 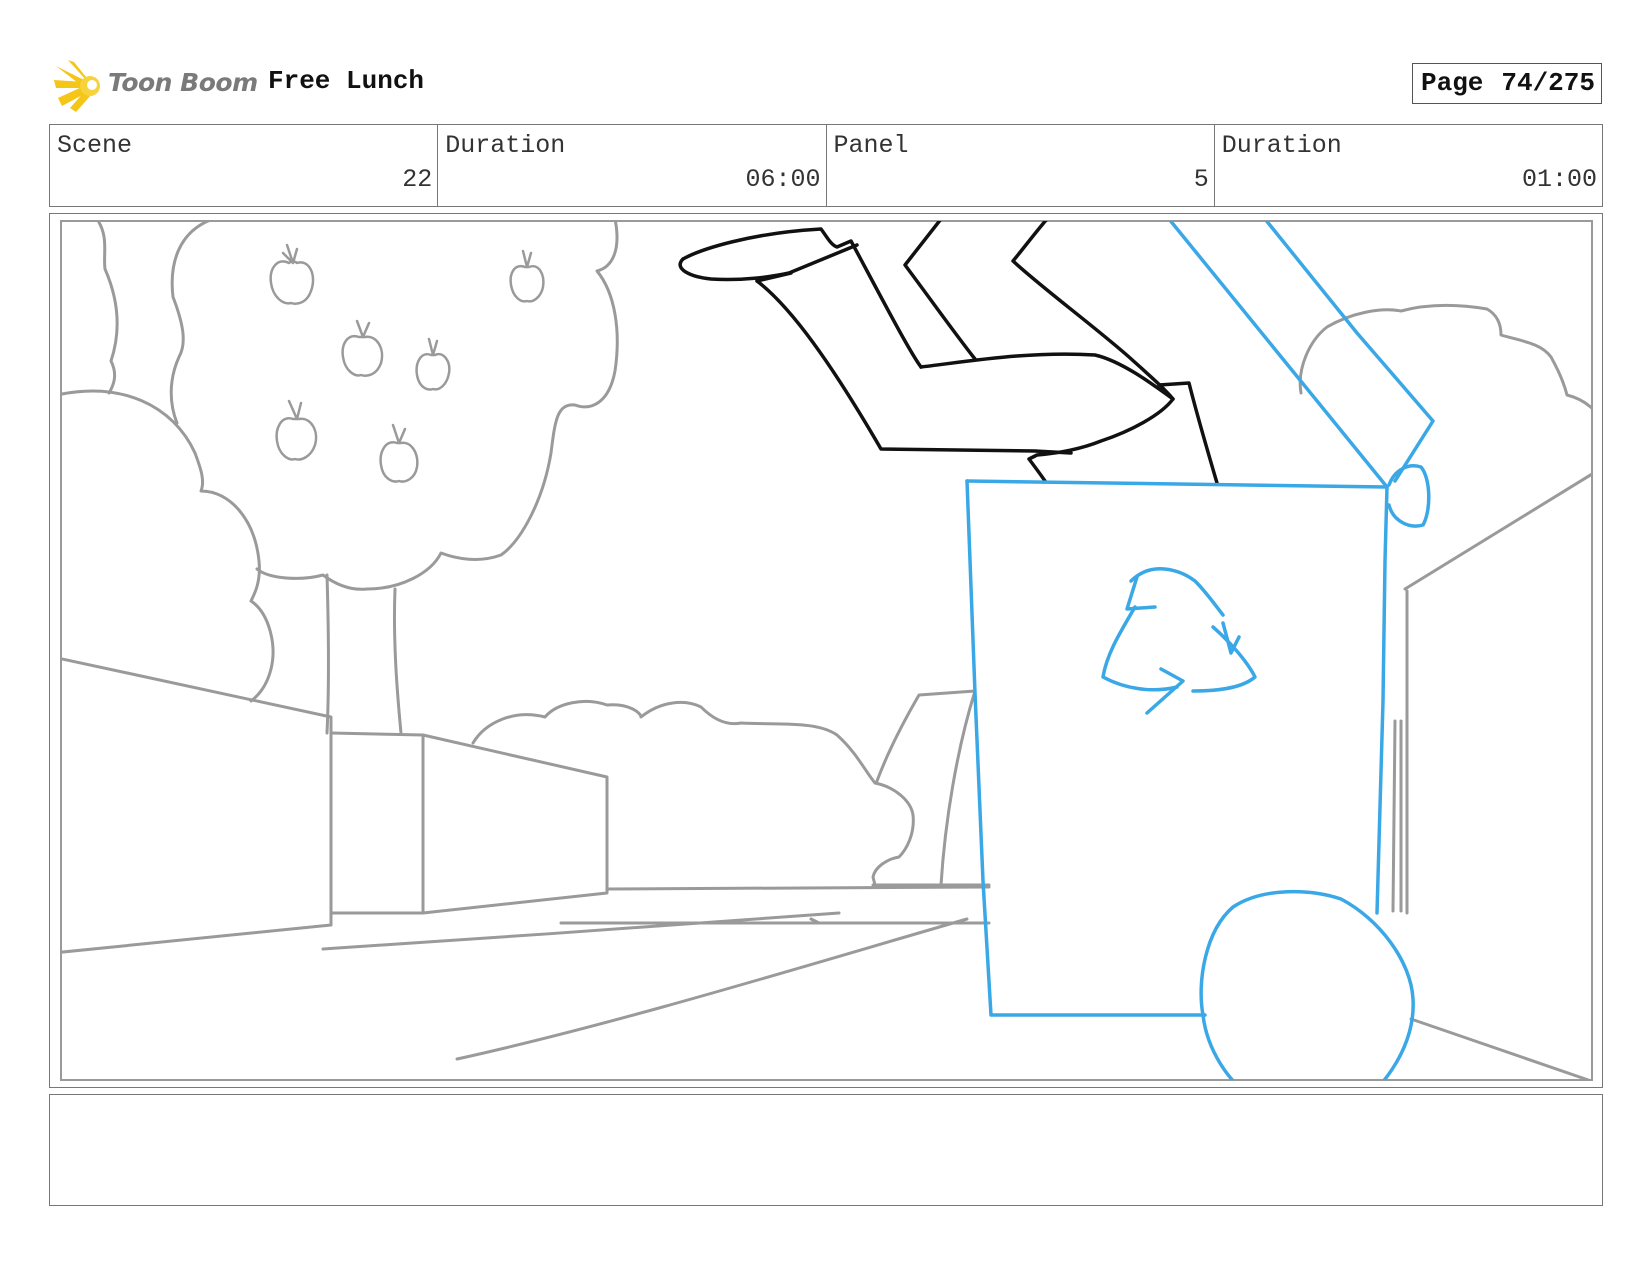 What do you see at coordinates (77, 86) in the screenshot?
I see `starburst-icon` at bounding box center [77, 86].